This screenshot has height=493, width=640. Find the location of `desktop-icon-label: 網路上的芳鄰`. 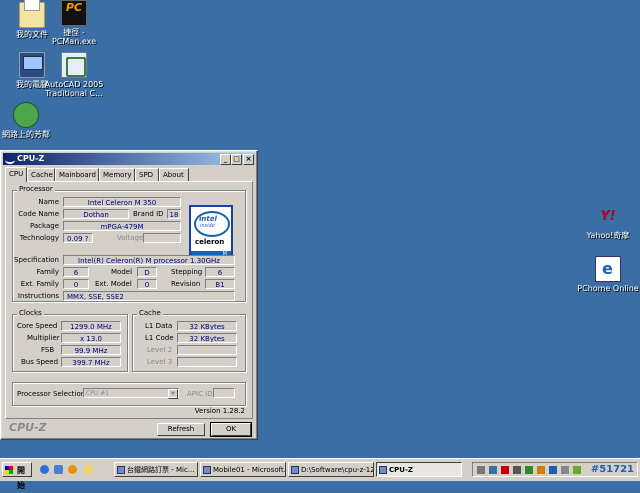

desktop-icon-label: 網路上的芳鄰 is located at coordinates (26, 134).